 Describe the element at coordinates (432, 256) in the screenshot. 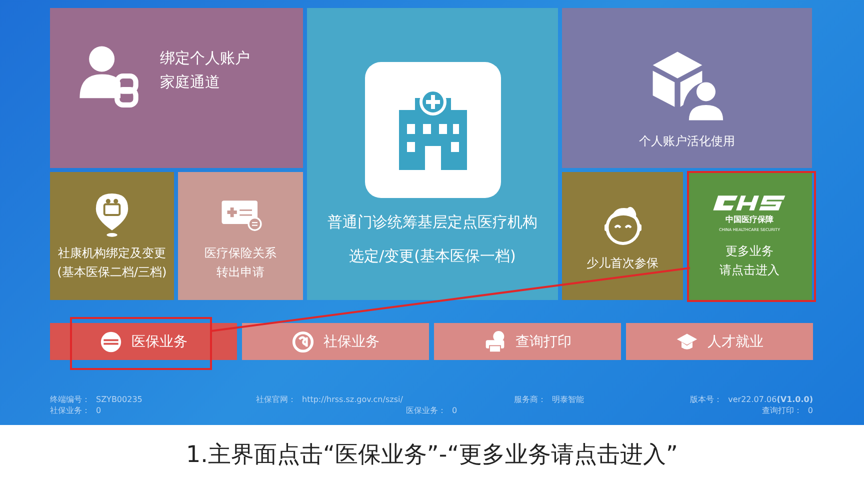

I see `tile-label: 选定/变更(基本医保一档)` at that location.